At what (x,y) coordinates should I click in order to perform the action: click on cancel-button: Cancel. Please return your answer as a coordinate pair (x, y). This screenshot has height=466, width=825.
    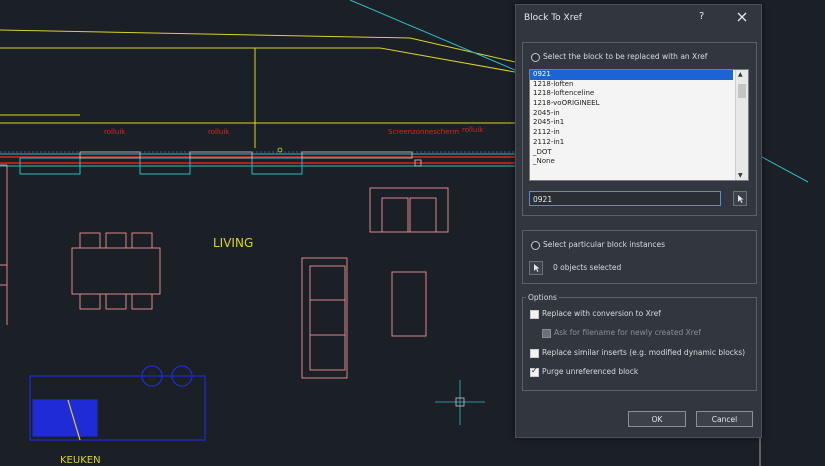
    Looking at the image, I should click on (724, 419).